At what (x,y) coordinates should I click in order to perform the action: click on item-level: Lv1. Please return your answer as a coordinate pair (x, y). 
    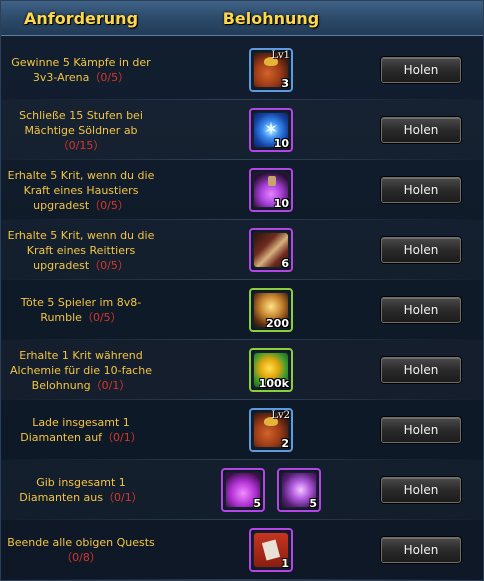
    Looking at the image, I should click on (280, 55).